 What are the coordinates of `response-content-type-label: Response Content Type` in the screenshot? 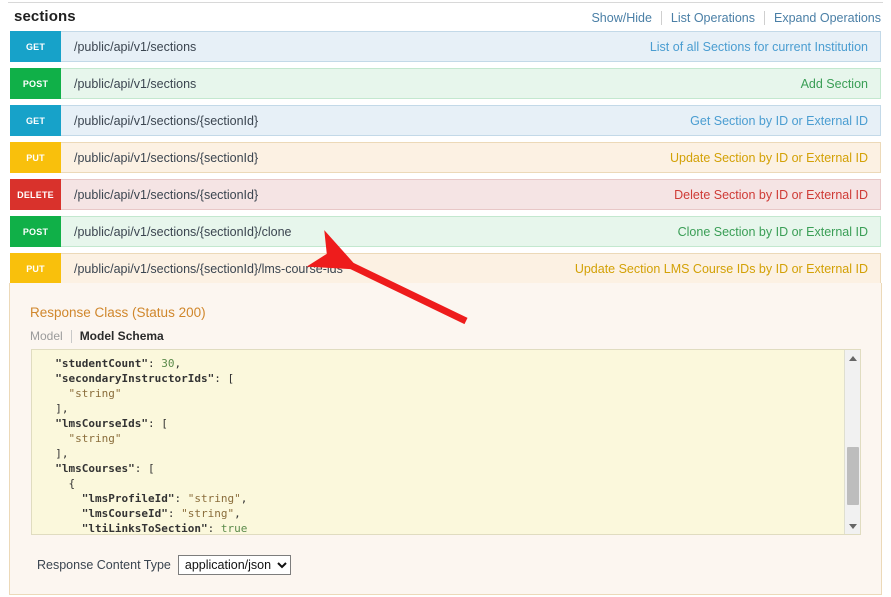 It's located at (104, 565).